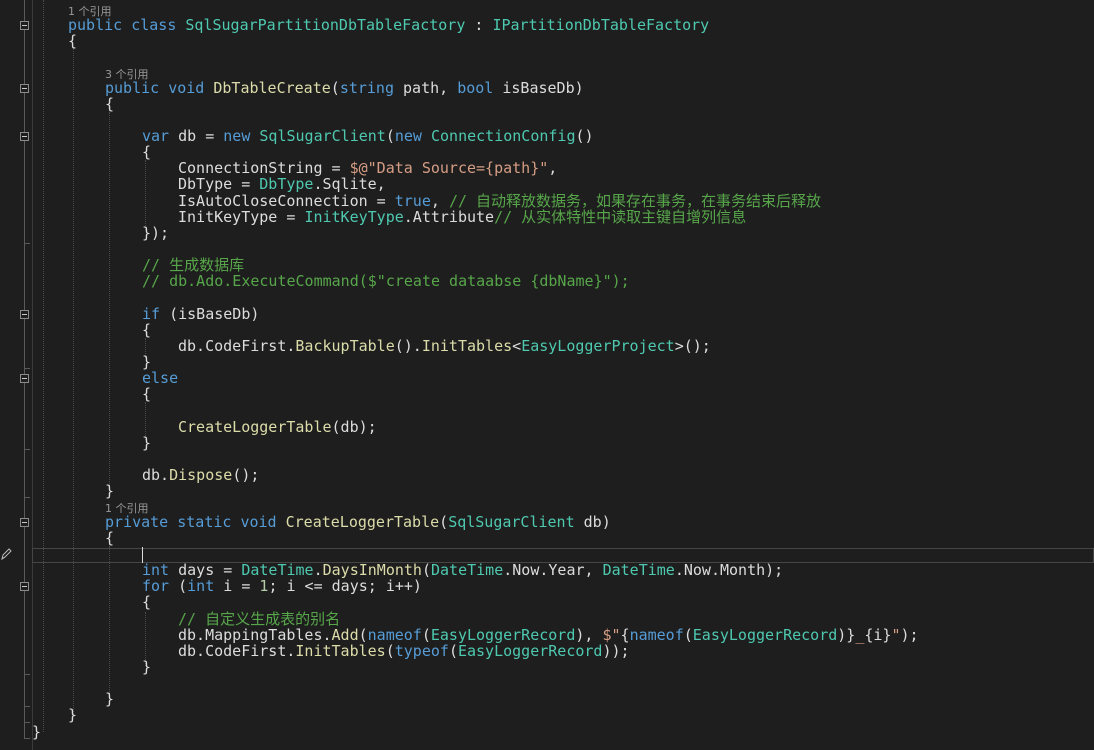 The height and width of the screenshot is (750, 1094). Describe the element at coordinates (620, 217) in the screenshot. I see `comment: // 从实体特性中读取主键自增列信息` at that location.